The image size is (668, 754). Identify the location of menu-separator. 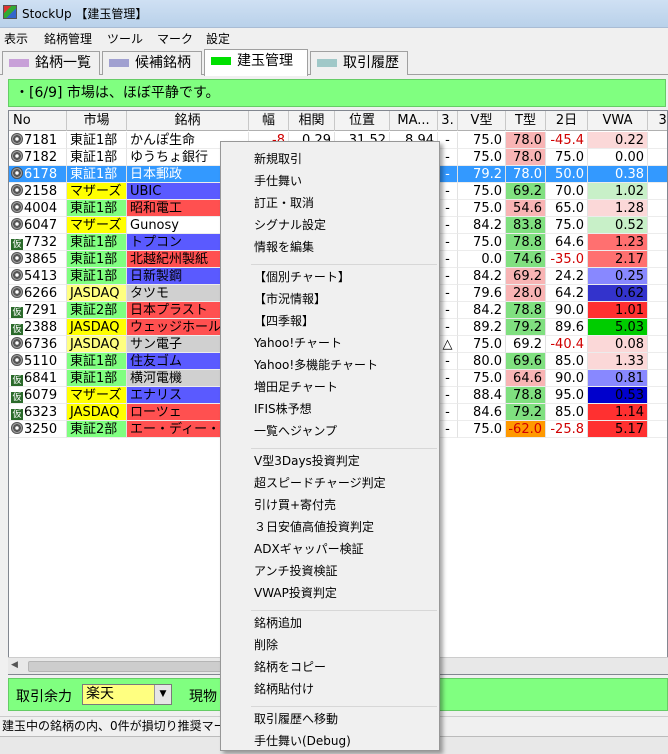
(344, 448).